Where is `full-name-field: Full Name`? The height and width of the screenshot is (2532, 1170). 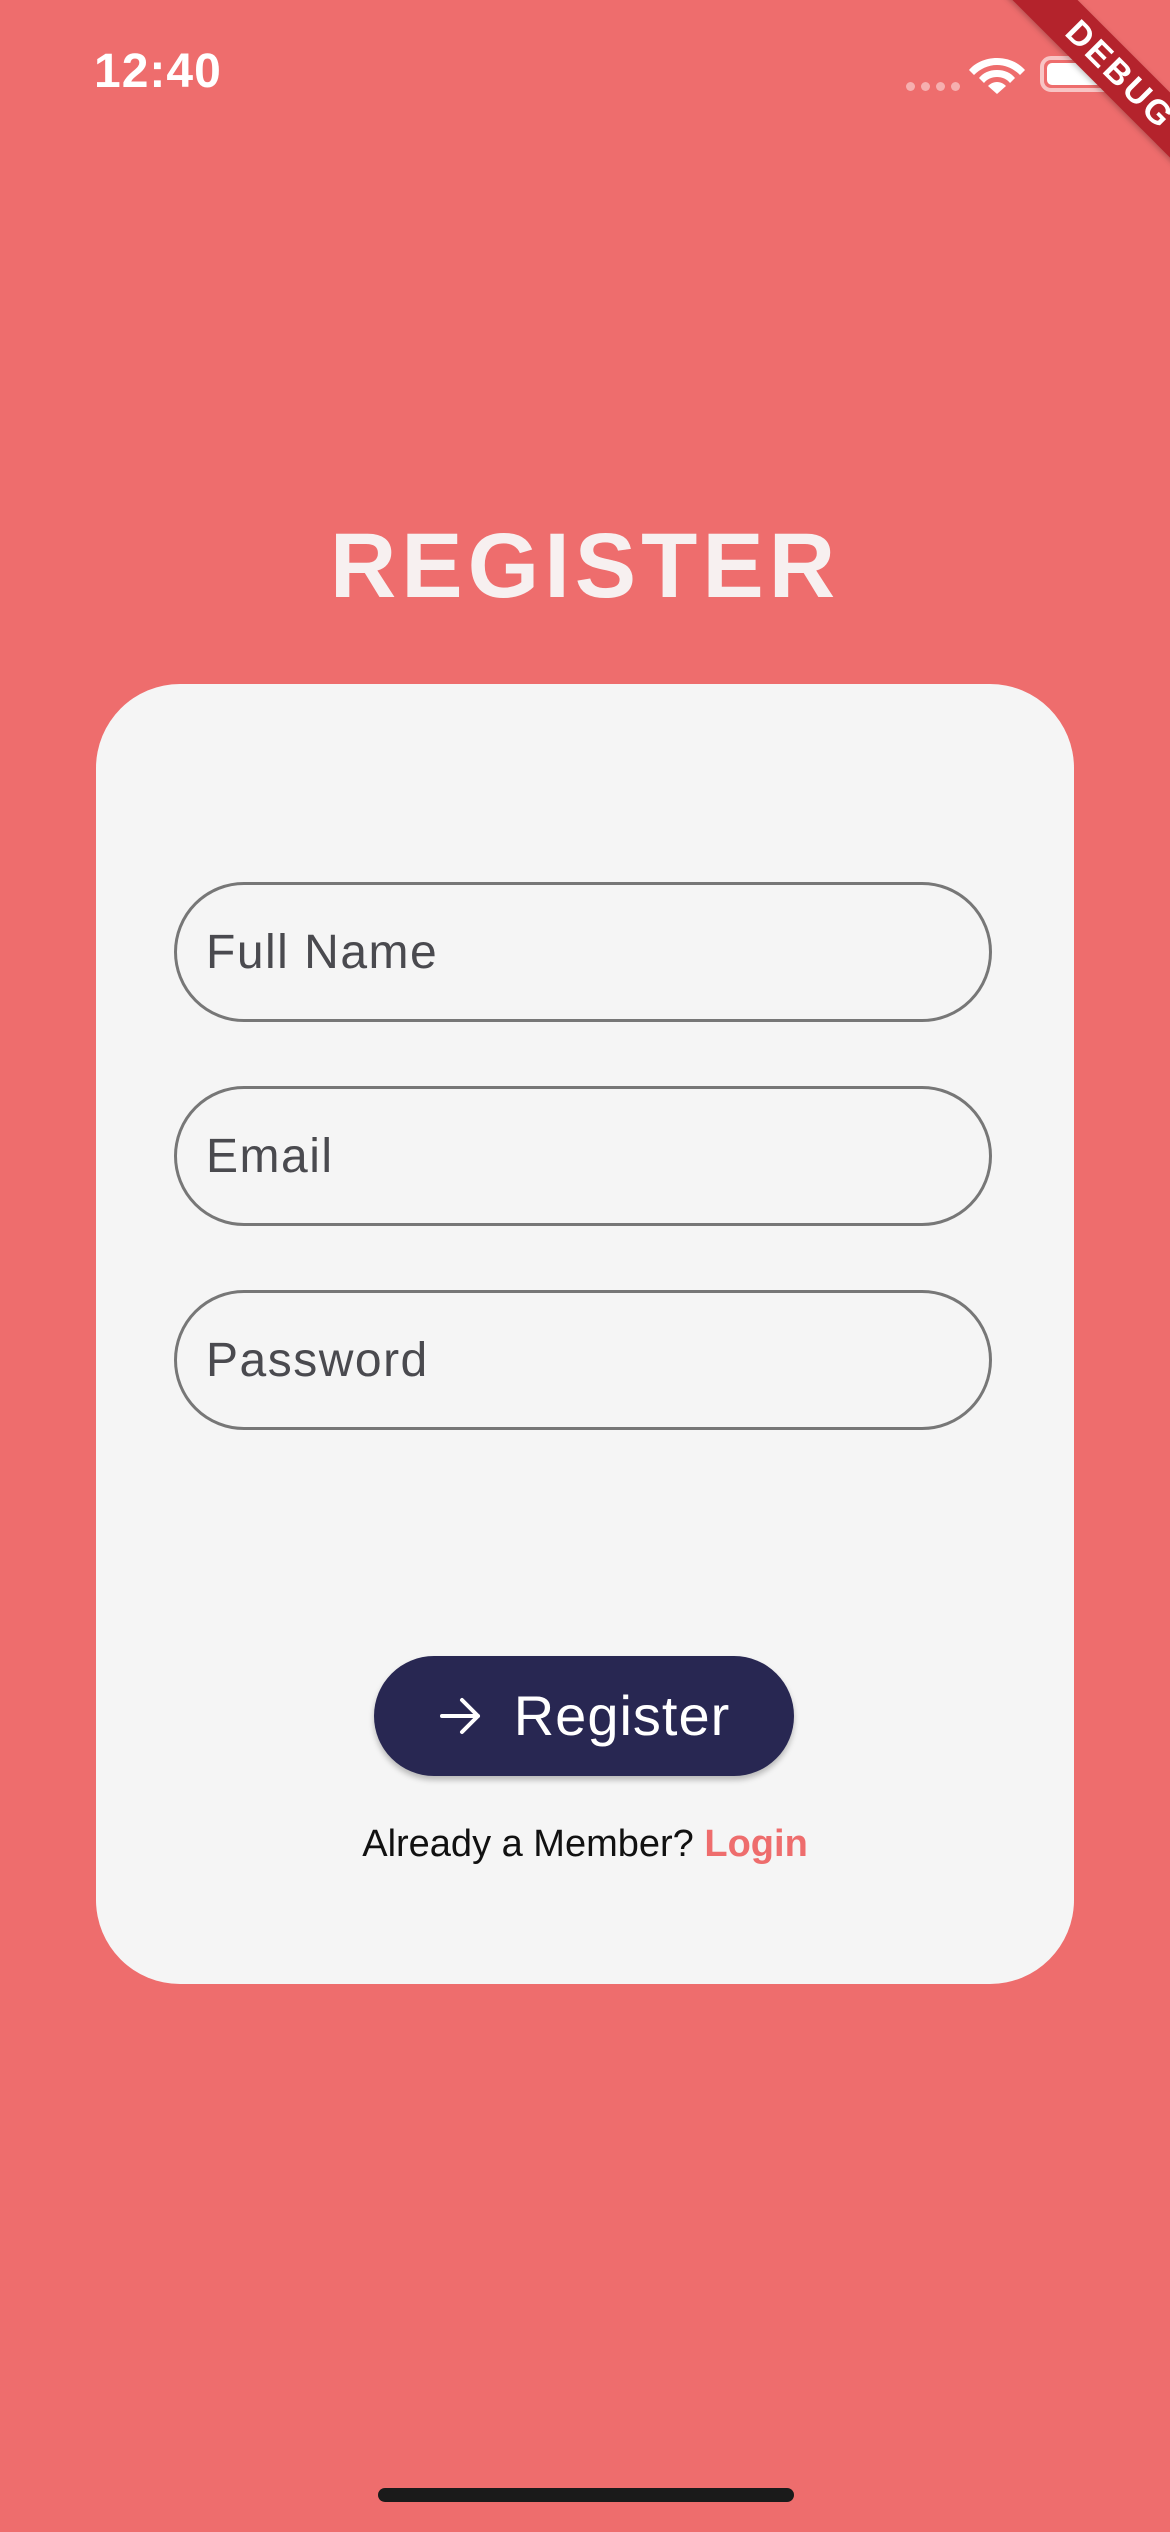 full-name-field: Full Name is located at coordinates (583, 952).